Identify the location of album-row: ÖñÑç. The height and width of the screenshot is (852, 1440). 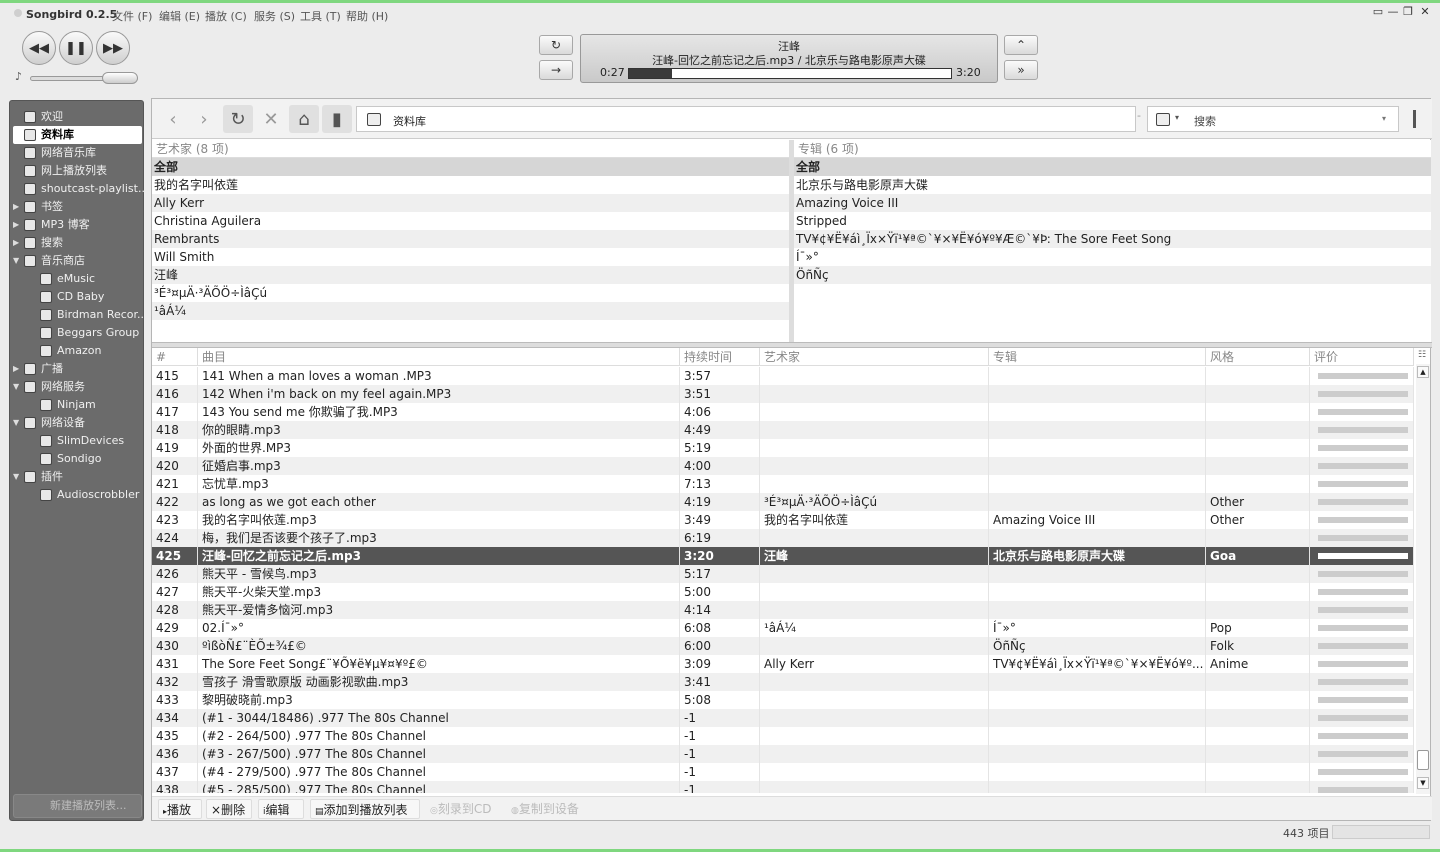
(1112, 275).